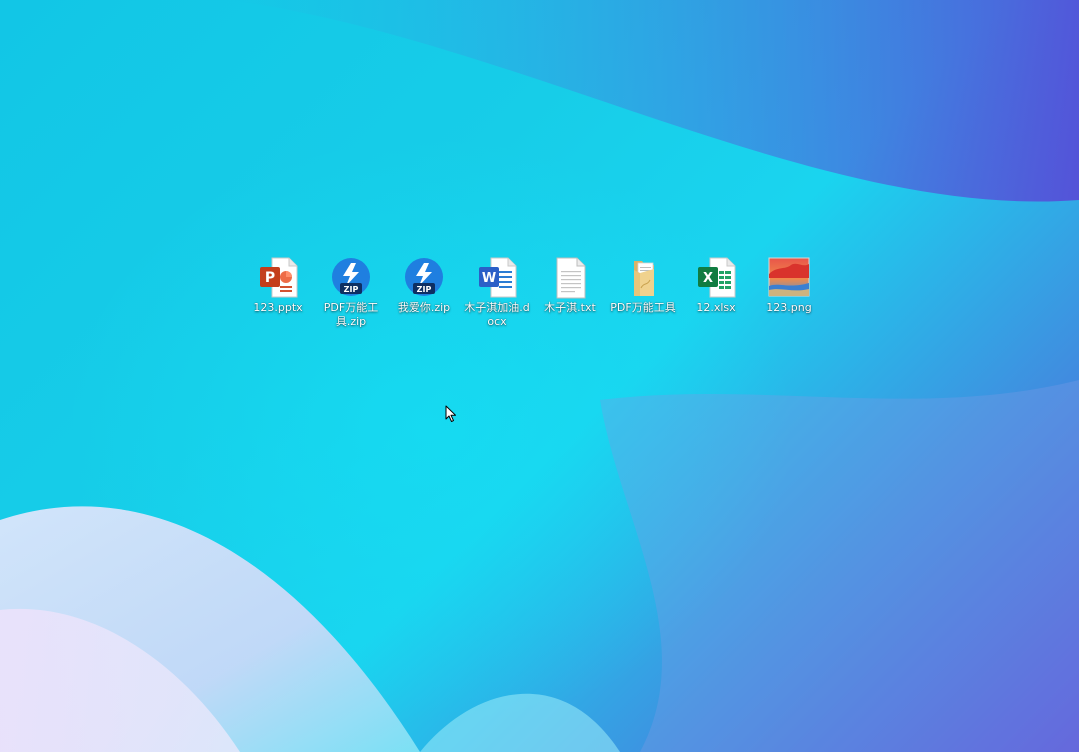  What do you see at coordinates (497, 299) in the screenshot?
I see `desktop-icon-docx: W 木子淇加油.docx` at bounding box center [497, 299].